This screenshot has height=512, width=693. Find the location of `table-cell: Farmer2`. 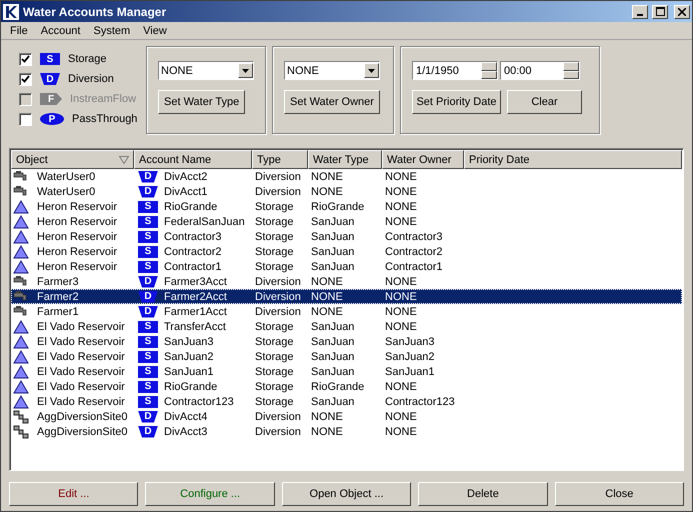

table-cell: Farmer2 is located at coordinates (58, 296).